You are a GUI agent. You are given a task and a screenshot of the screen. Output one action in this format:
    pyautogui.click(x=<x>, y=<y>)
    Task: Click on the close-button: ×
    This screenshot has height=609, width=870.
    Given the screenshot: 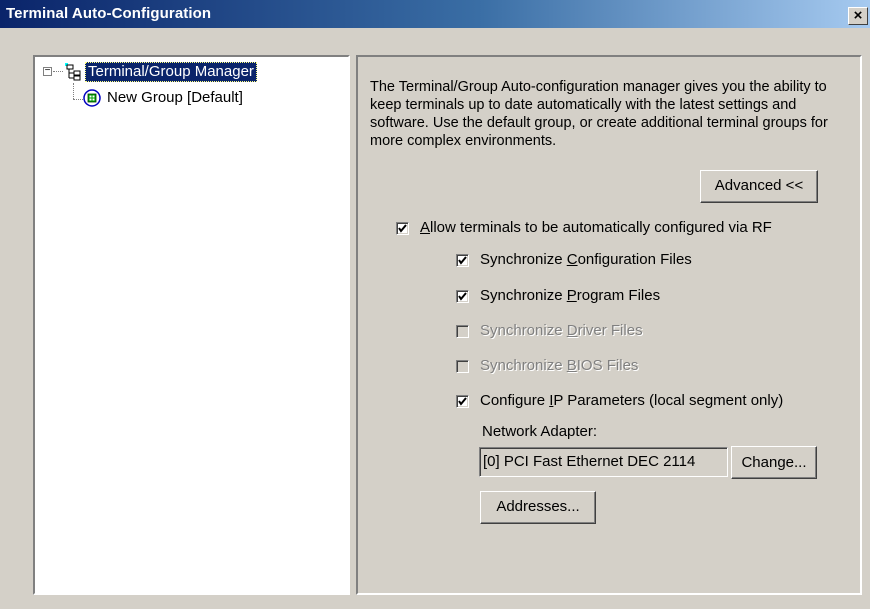 What is the action you would take?
    pyautogui.click(x=858, y=16)
    